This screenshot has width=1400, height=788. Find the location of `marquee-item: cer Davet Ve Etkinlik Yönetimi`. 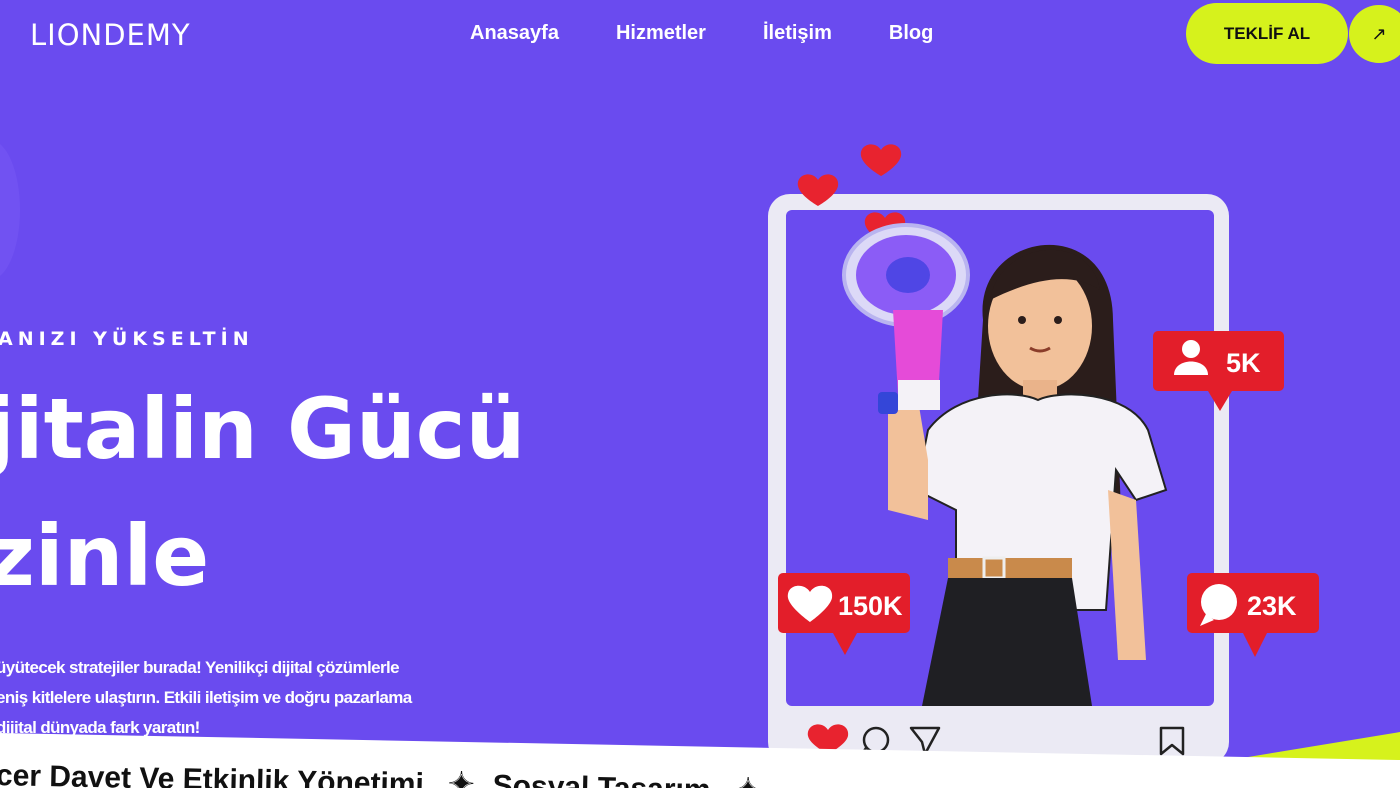

marquee-item: cer Davet Ve Etkinlik Yönetimi is located at coordinates (212, 773).